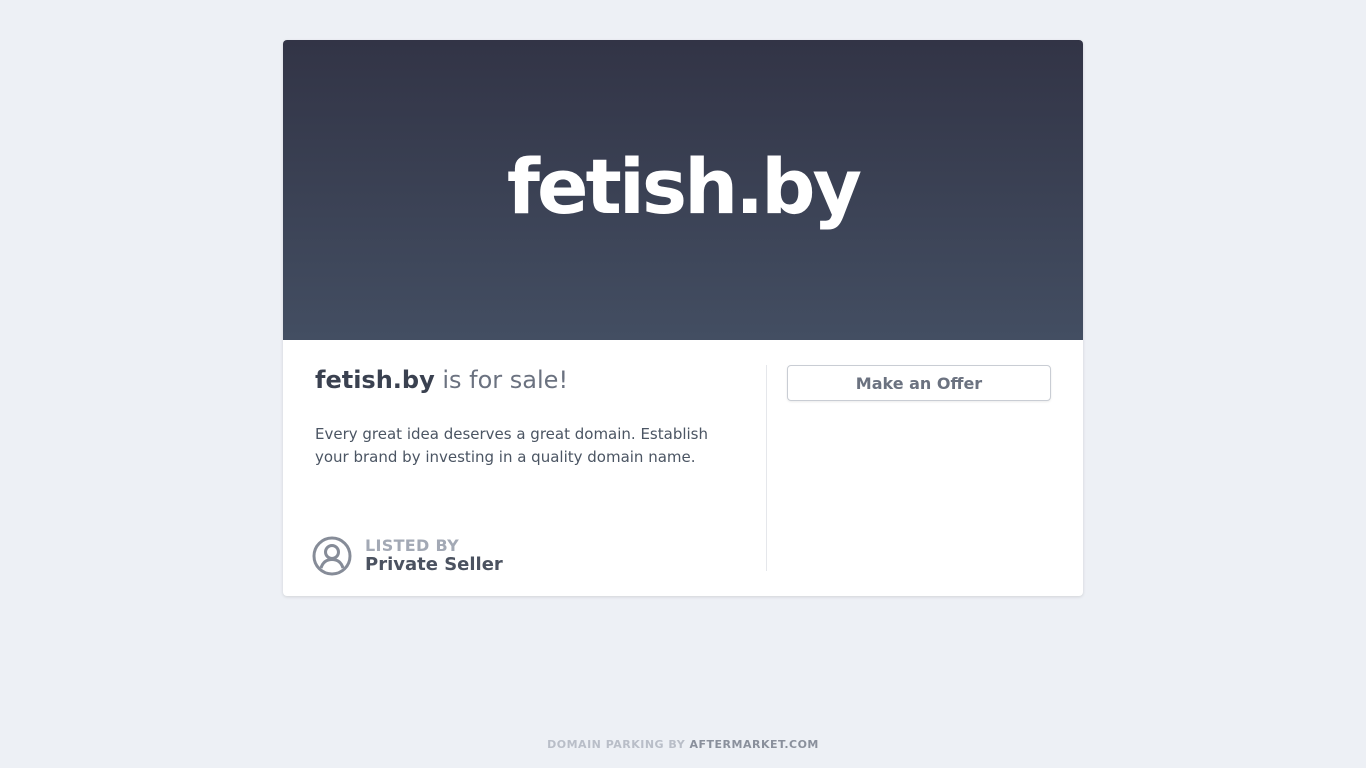 The height and width of the screenshot is (768, 1366). I want to click on sale-headline: fetish.by is for sale!, so click(441, 380).